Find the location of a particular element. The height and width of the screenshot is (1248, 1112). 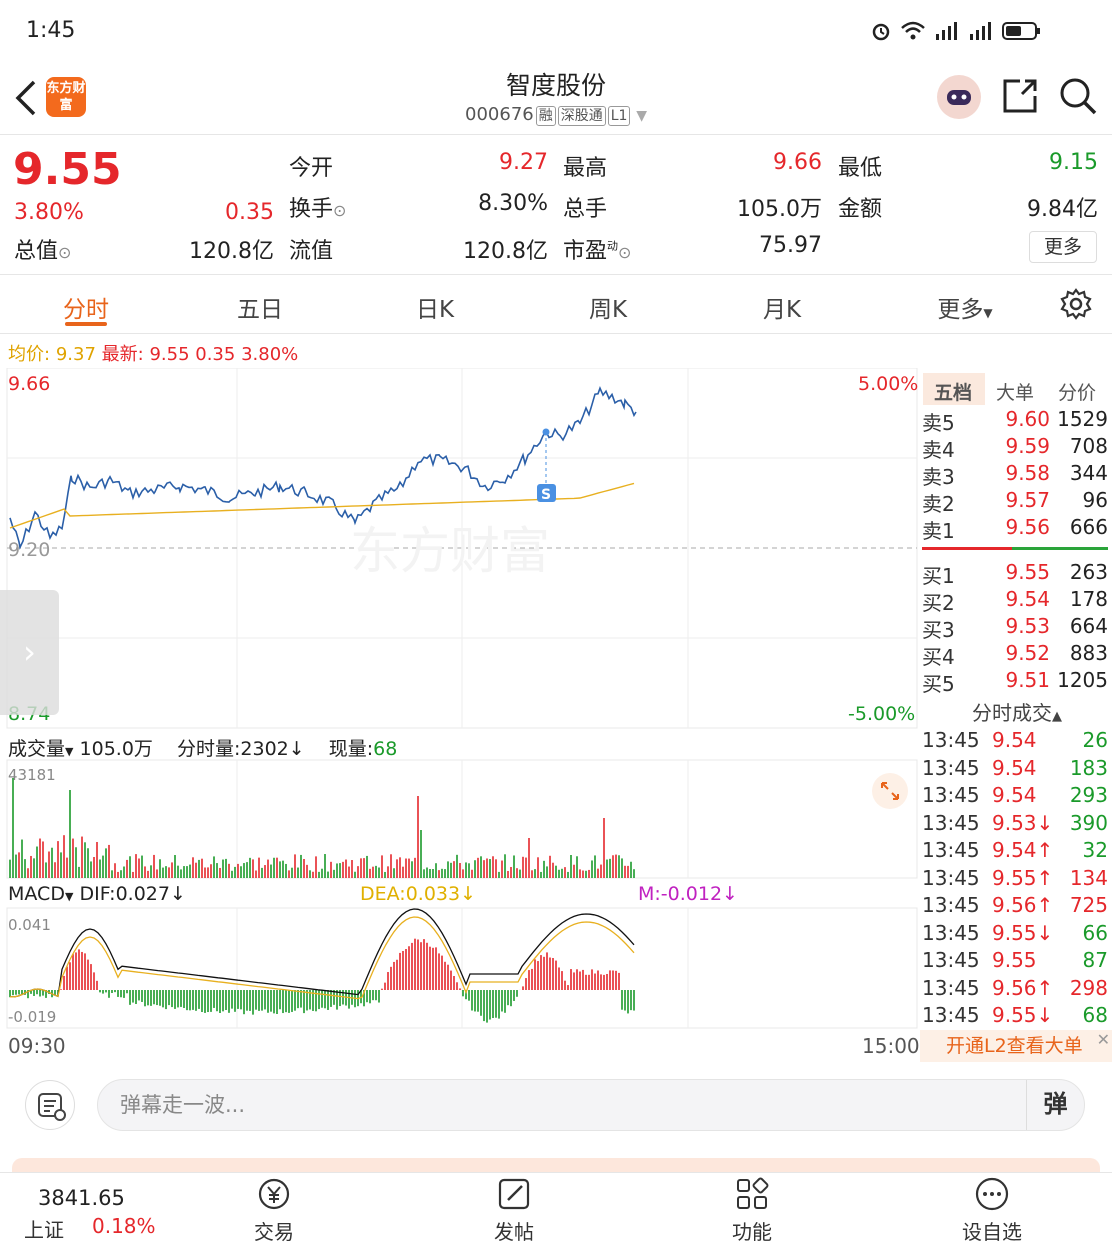

volume-bars is located at coordinates (322, 828).